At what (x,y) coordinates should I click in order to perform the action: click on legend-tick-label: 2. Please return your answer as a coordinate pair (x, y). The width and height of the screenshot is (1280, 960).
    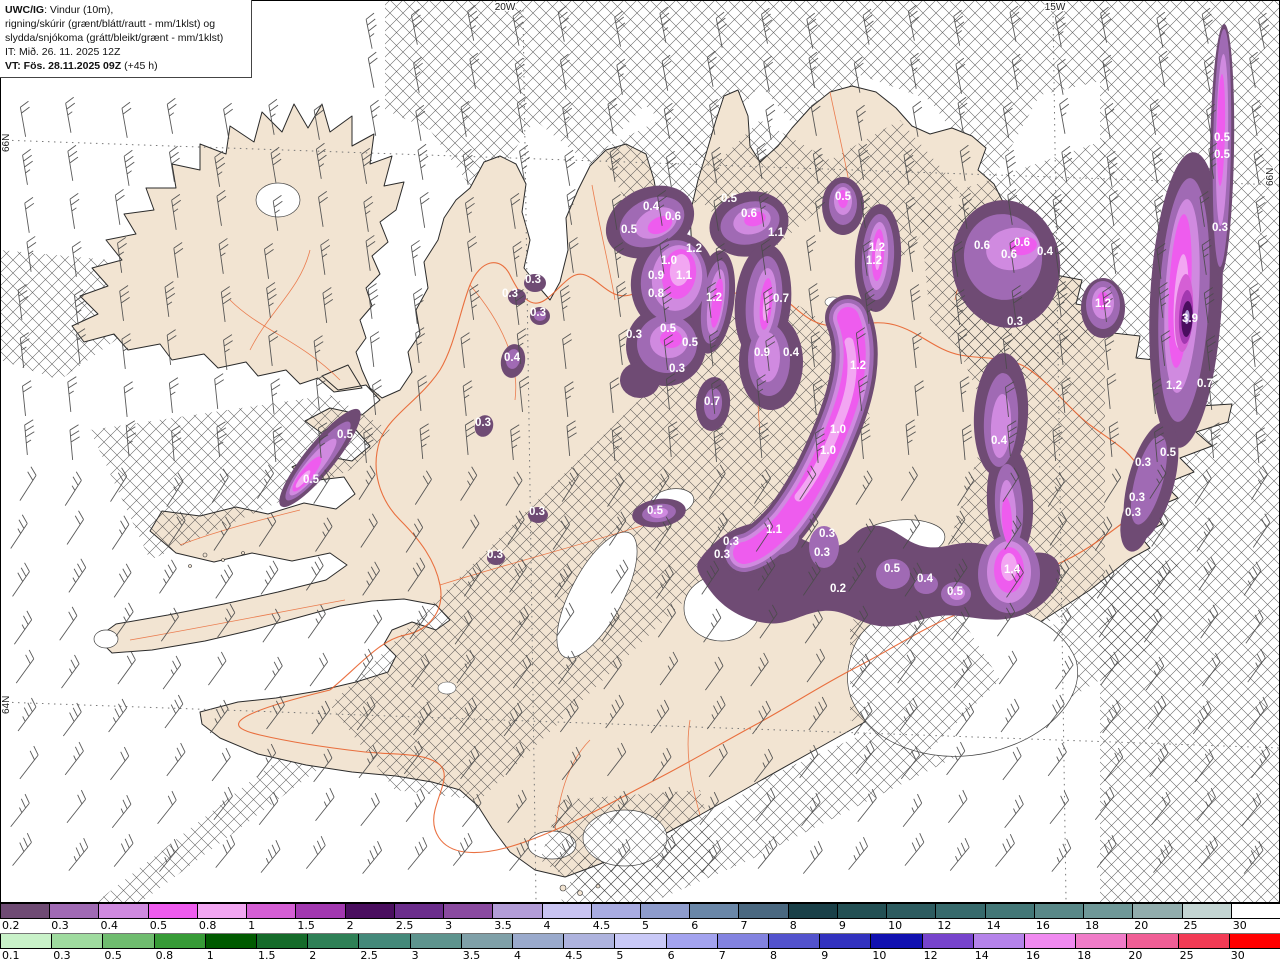
    Looking at the image, I should click on (350, 925).